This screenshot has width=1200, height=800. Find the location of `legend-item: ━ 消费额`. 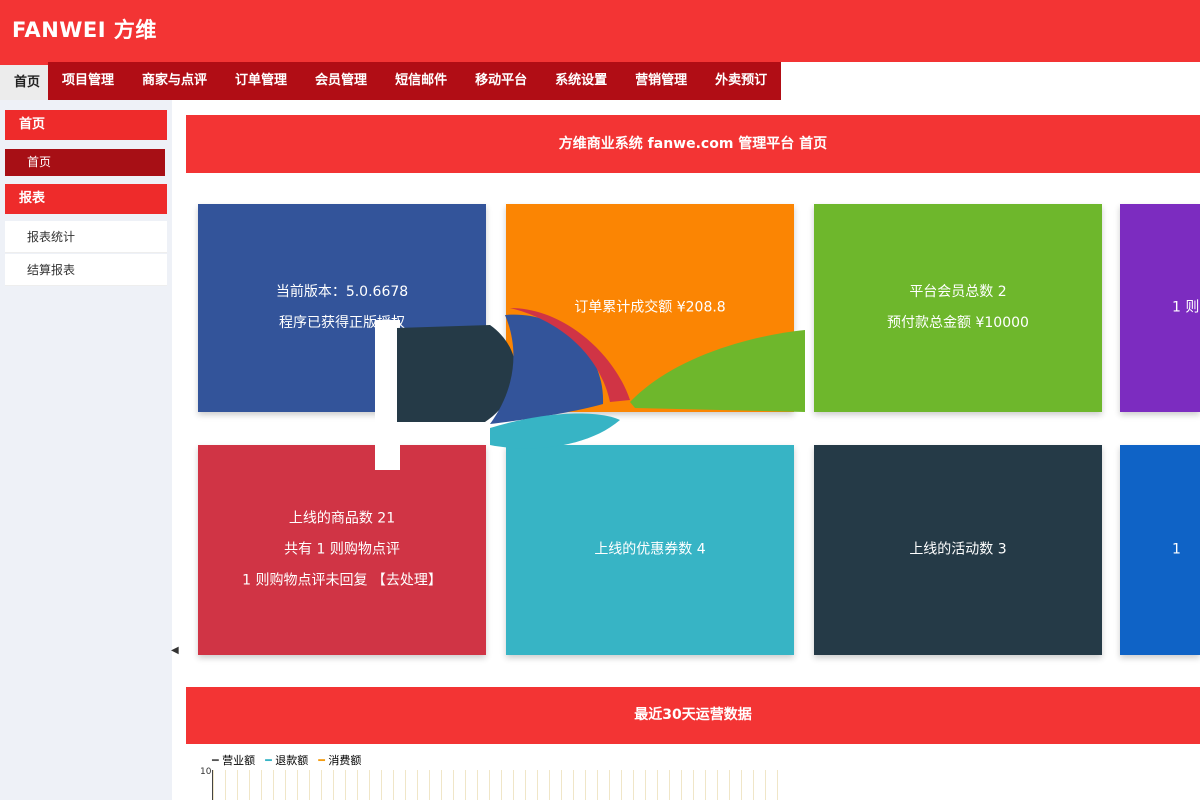

legend-item: ━ 消费额 is located at coordinates (339, 760).